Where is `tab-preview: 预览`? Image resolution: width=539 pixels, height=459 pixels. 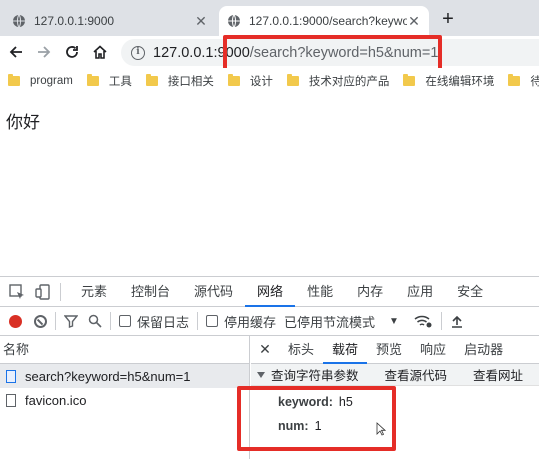 tab-preview: 预览 is located at coordinates (389, 350).